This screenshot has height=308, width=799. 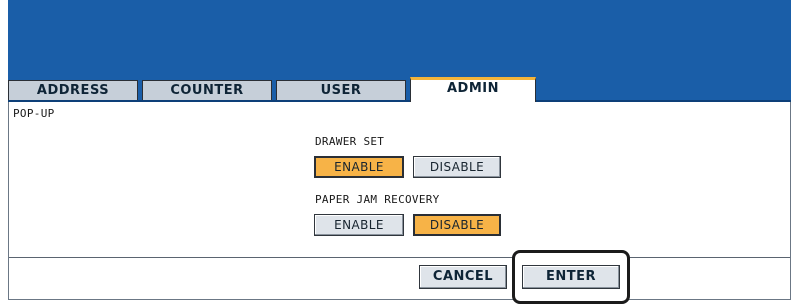 I want to click on drawer-set-enable-button: ENABLE, so click(x=359, y=167).